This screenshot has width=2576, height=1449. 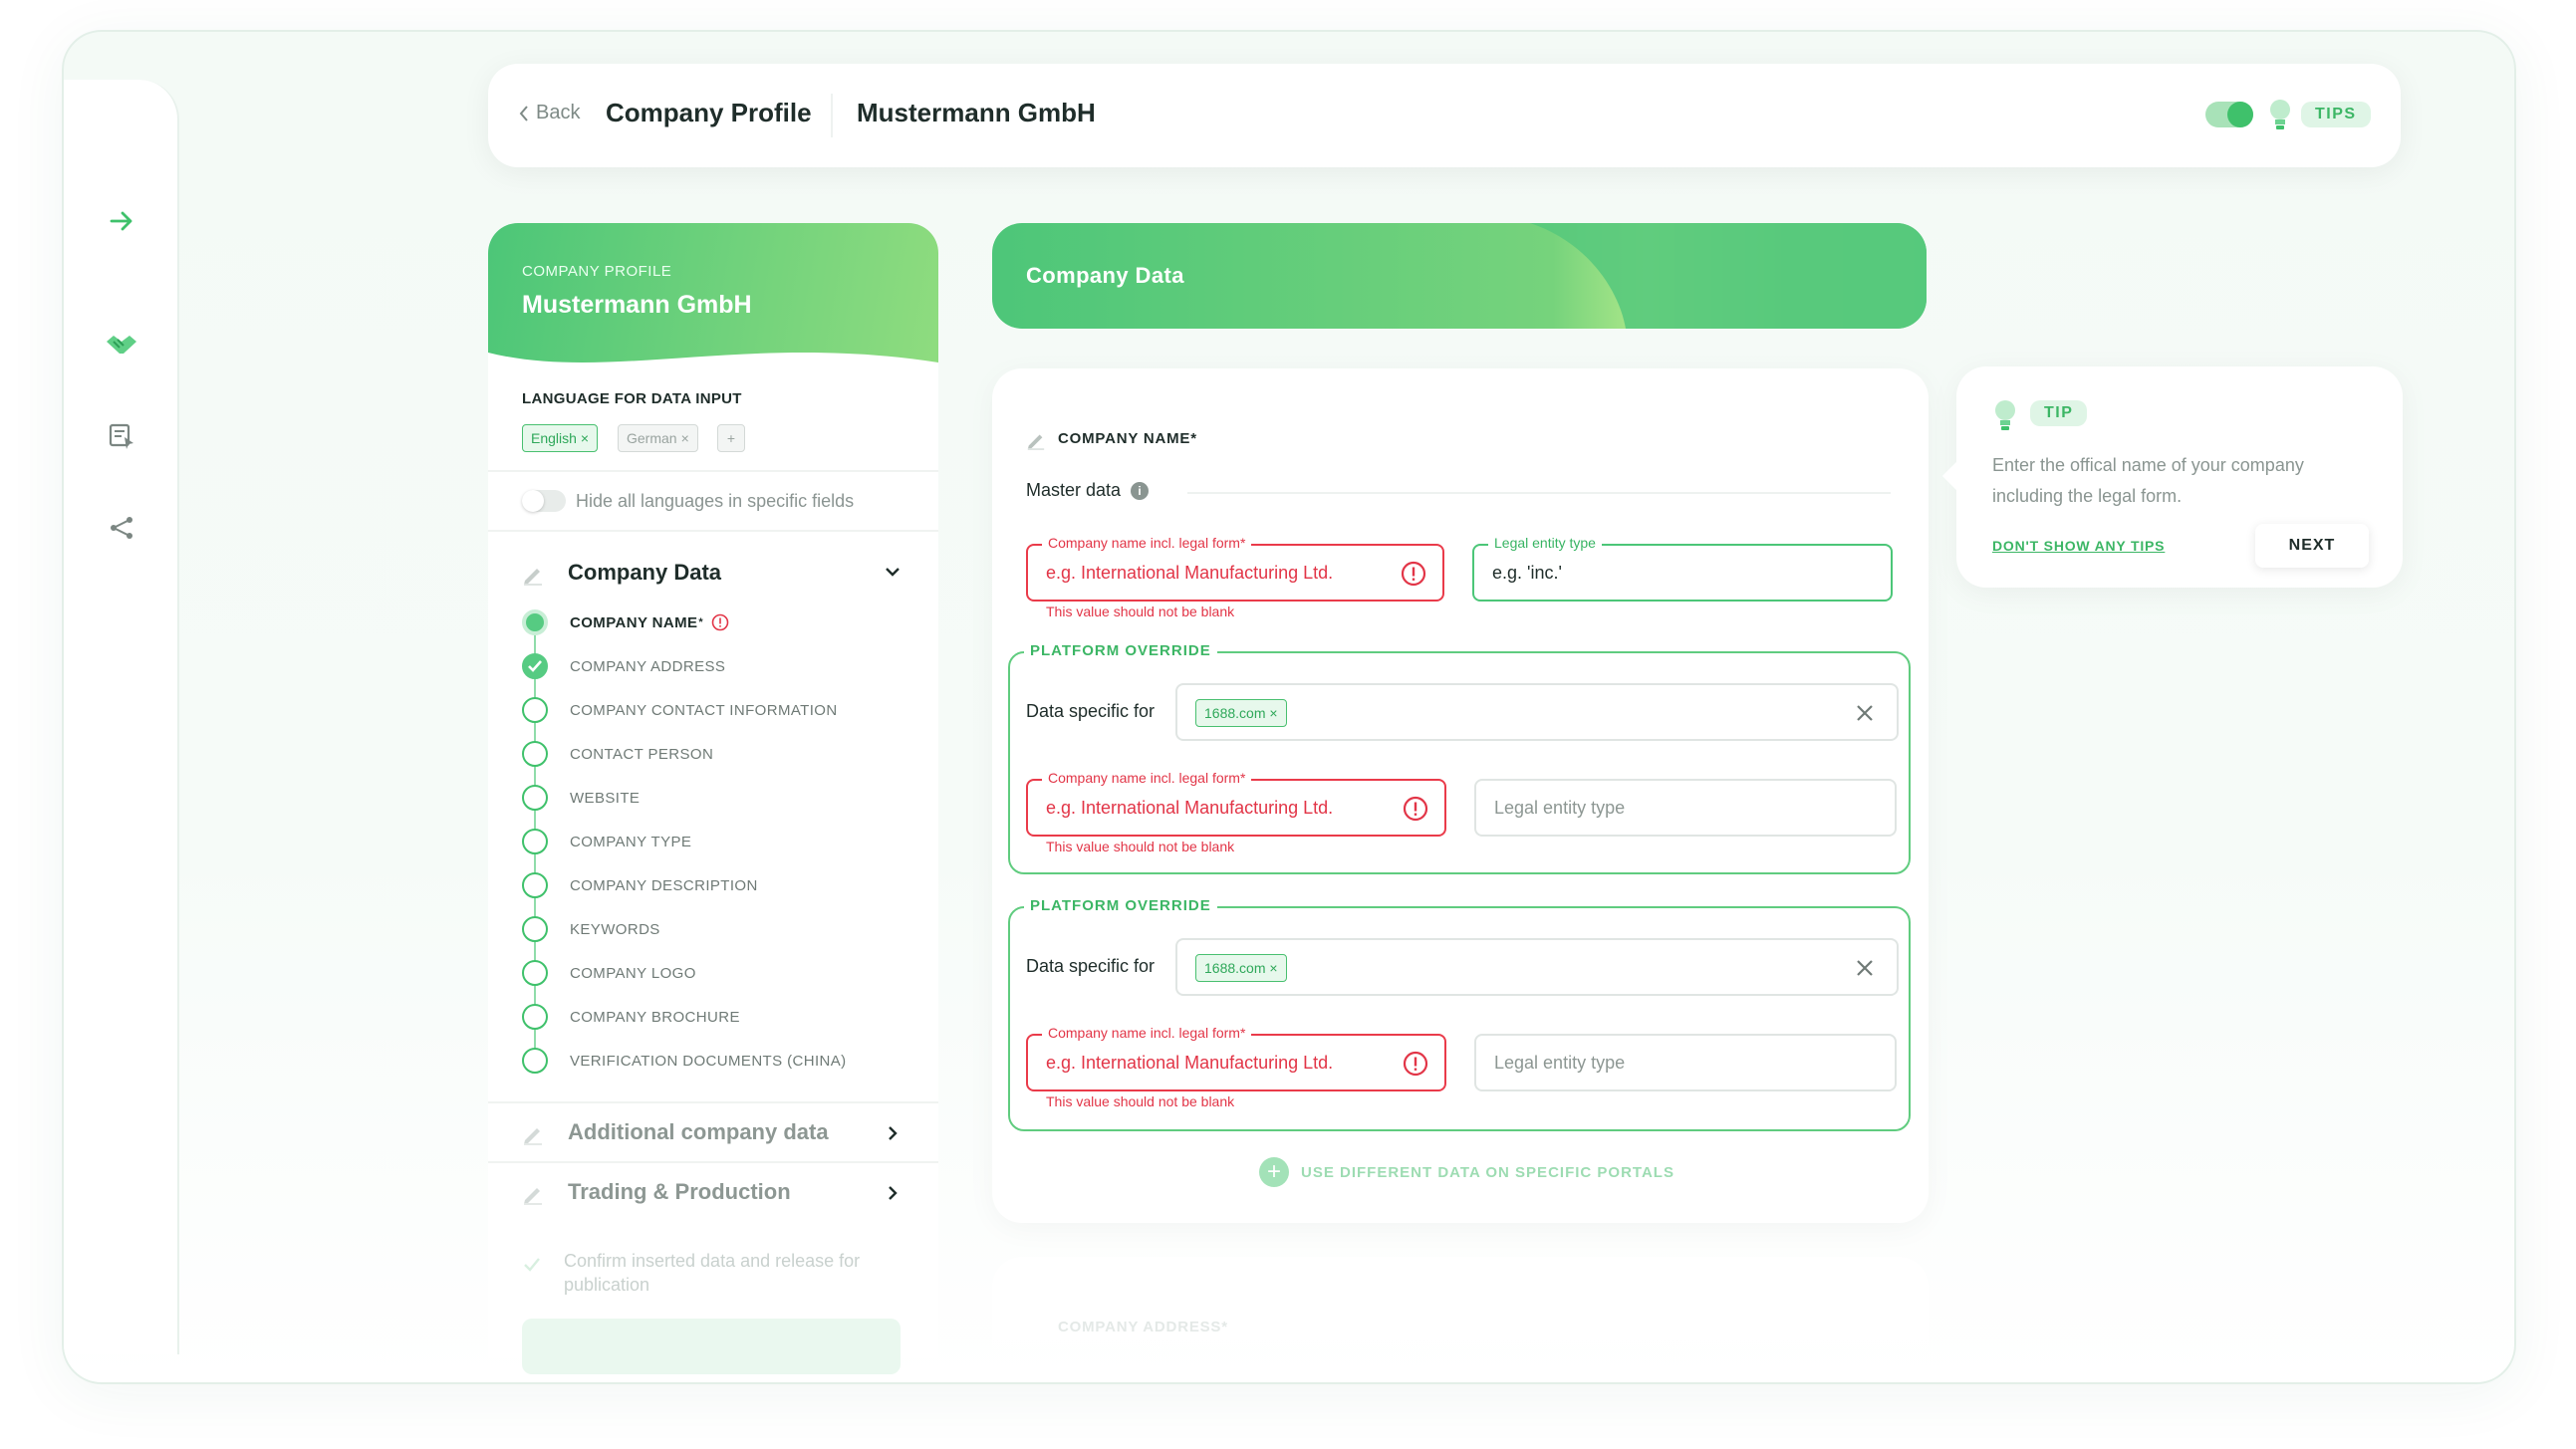 I want to click on section-additional-company-data: Additional company data, so click(x=698, y=1132).